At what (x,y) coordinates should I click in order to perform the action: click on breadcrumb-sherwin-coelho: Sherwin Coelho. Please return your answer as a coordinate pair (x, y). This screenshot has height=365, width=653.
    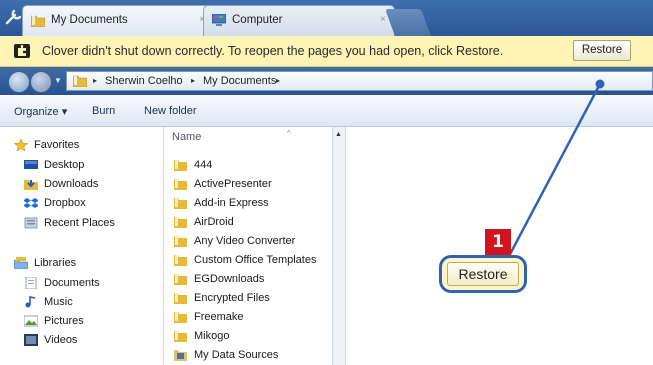
    Looking at the image, I should click on (144, 81).